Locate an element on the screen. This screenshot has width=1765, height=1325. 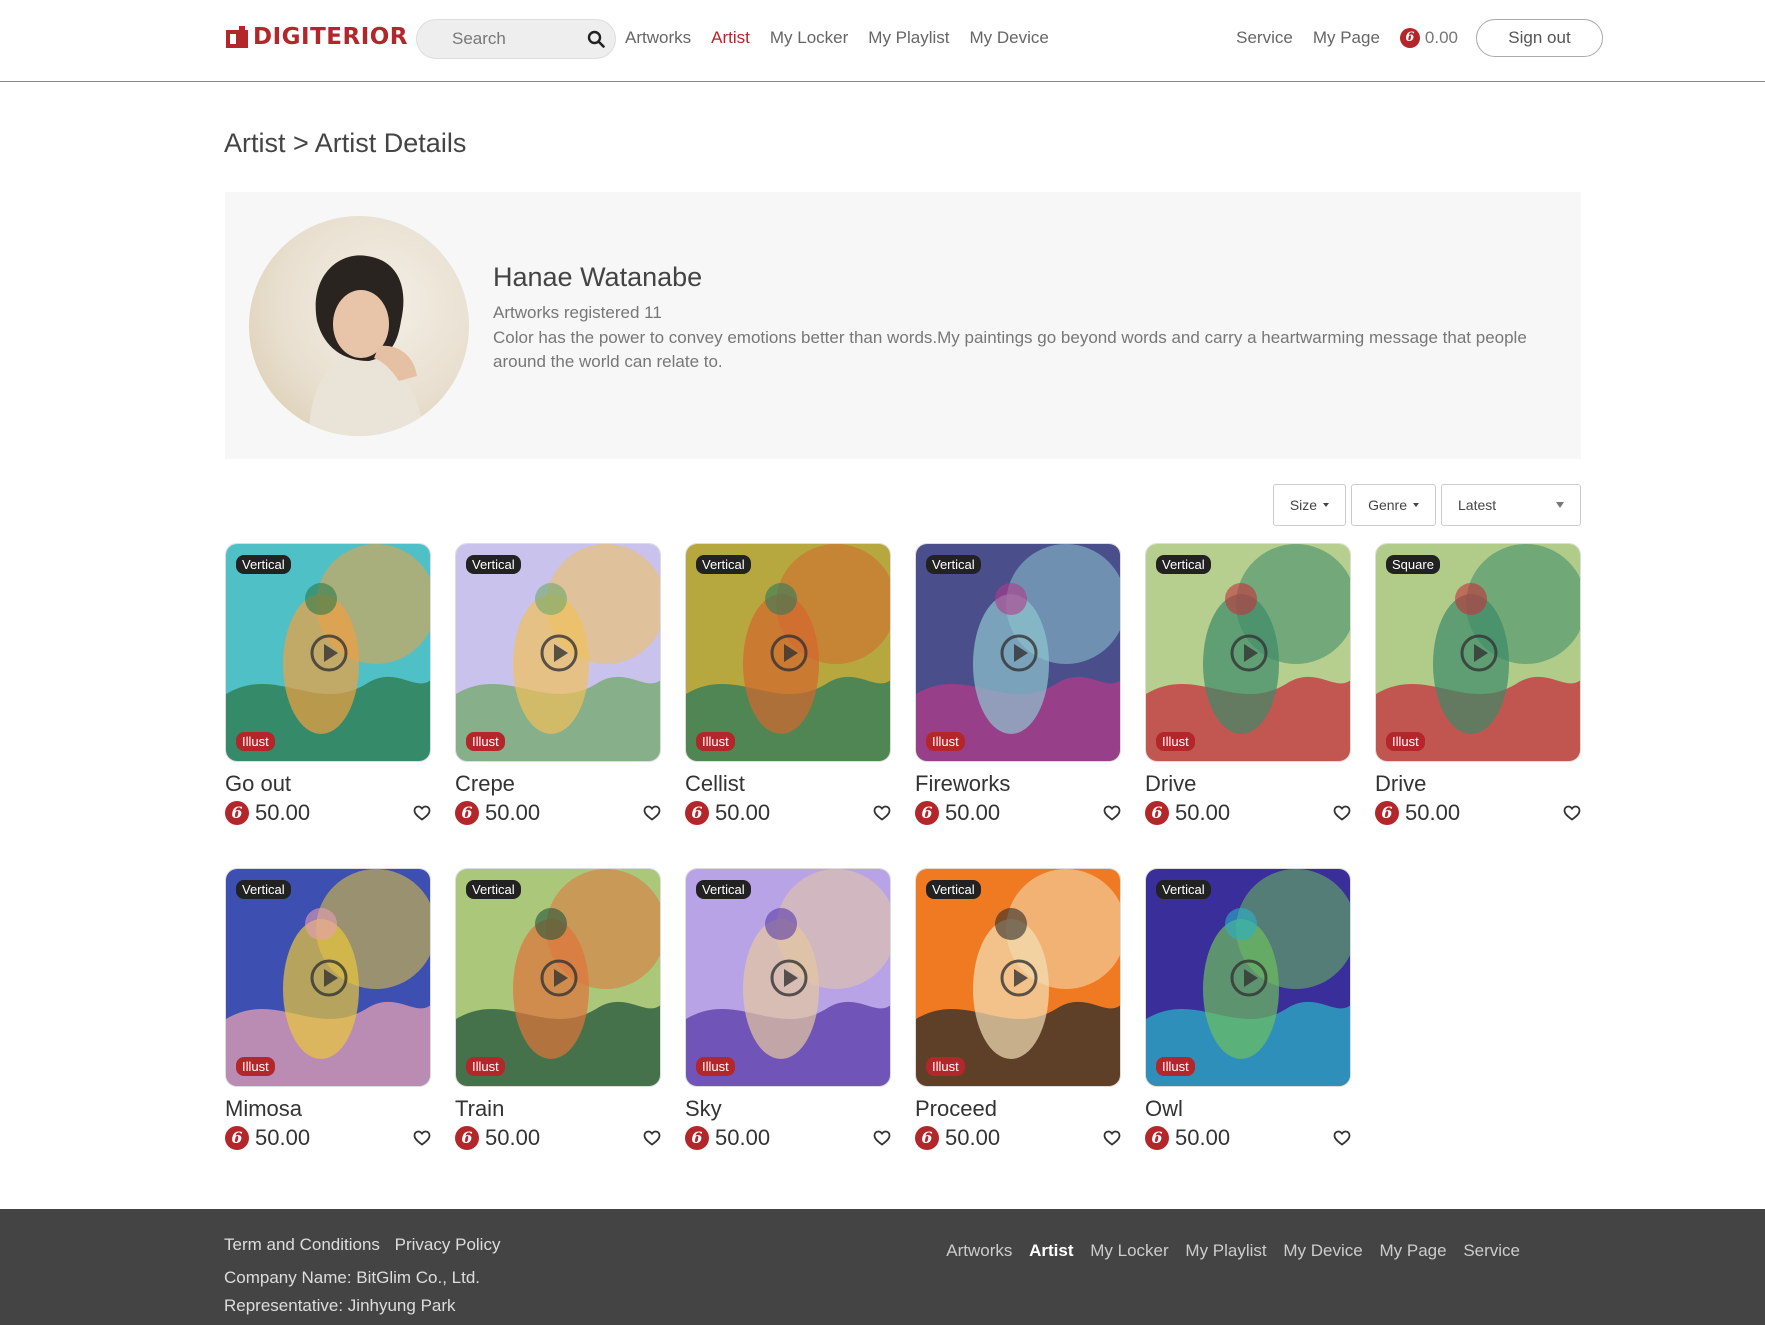
artwork-thumbnail: Square Illust is located at coordinates (1478, 652).